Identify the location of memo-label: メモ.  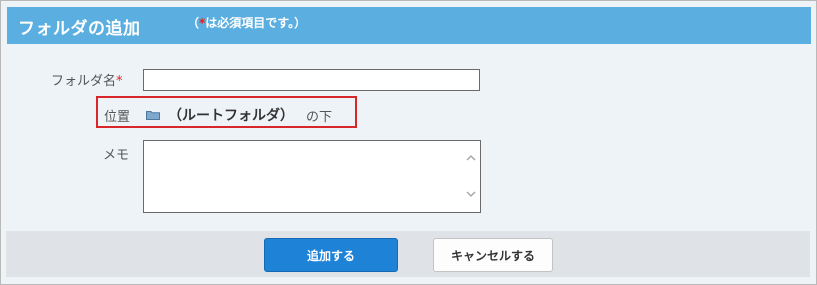
(116, 155).